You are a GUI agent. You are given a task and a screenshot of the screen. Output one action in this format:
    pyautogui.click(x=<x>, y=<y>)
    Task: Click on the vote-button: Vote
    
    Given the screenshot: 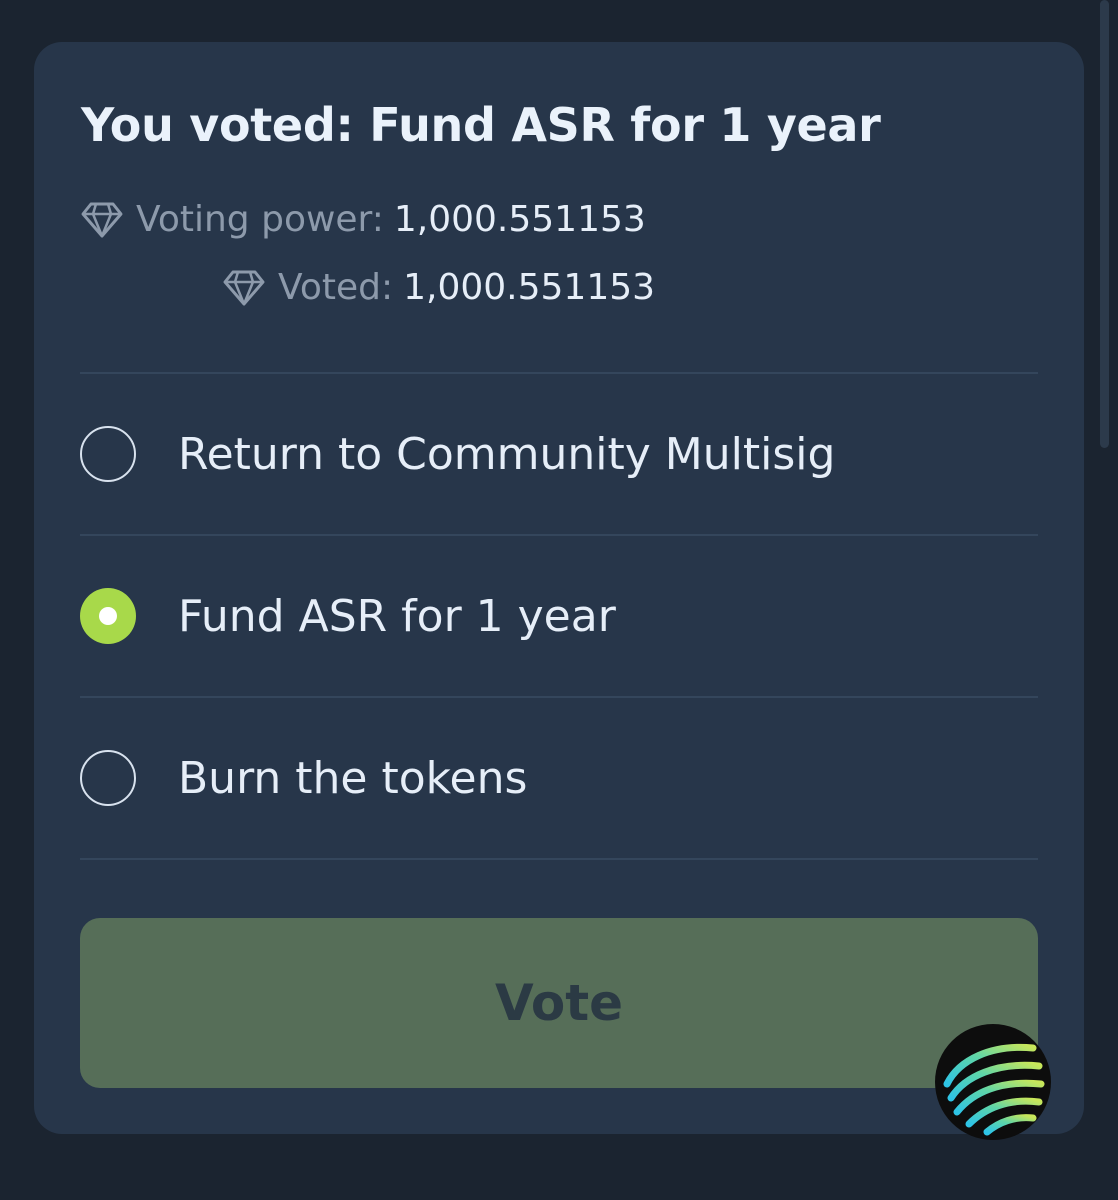 What is the action you would take?
    pyautogui.click(x=559, y=1003)
    